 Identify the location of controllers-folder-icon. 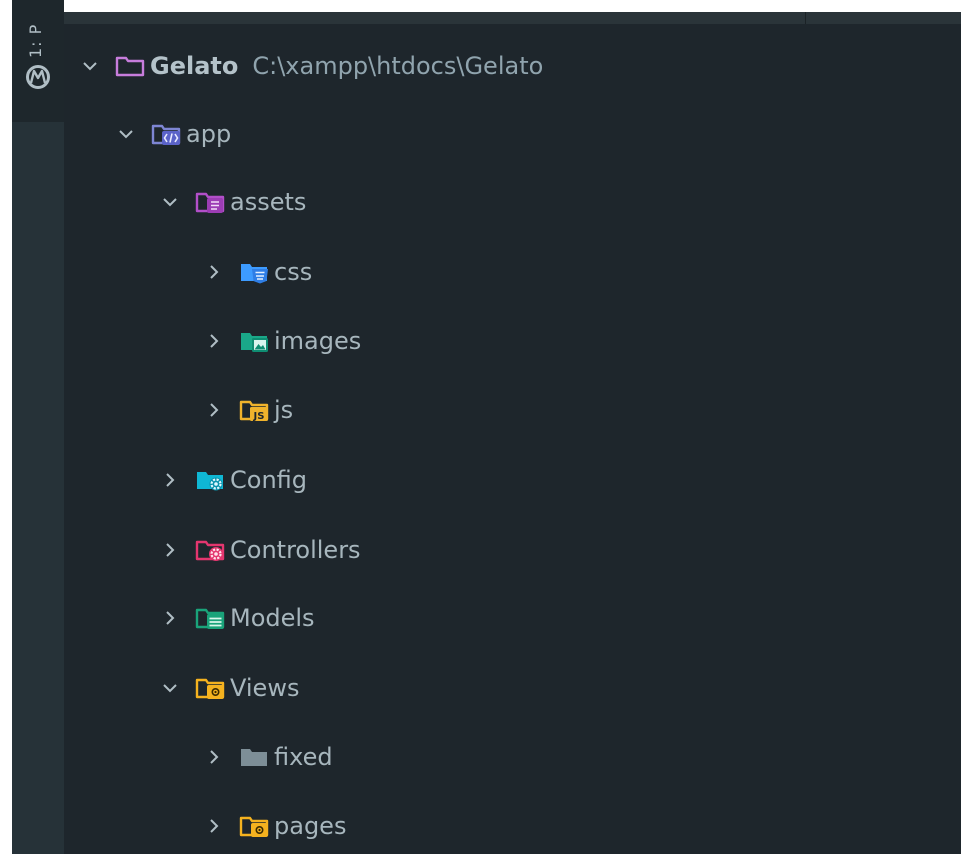
(210, 550).